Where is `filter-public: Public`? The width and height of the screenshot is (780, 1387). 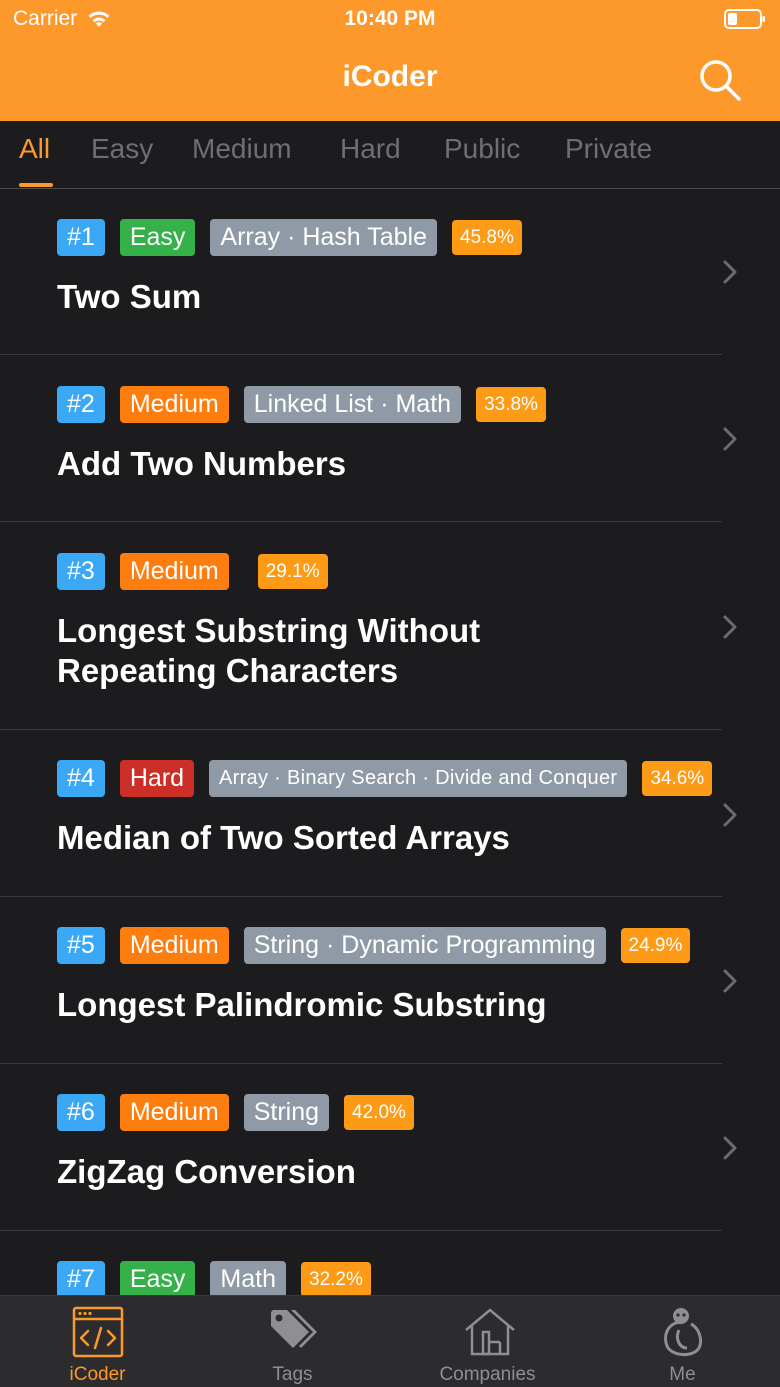
filter-public: Public is located at coordinates (482, 149).